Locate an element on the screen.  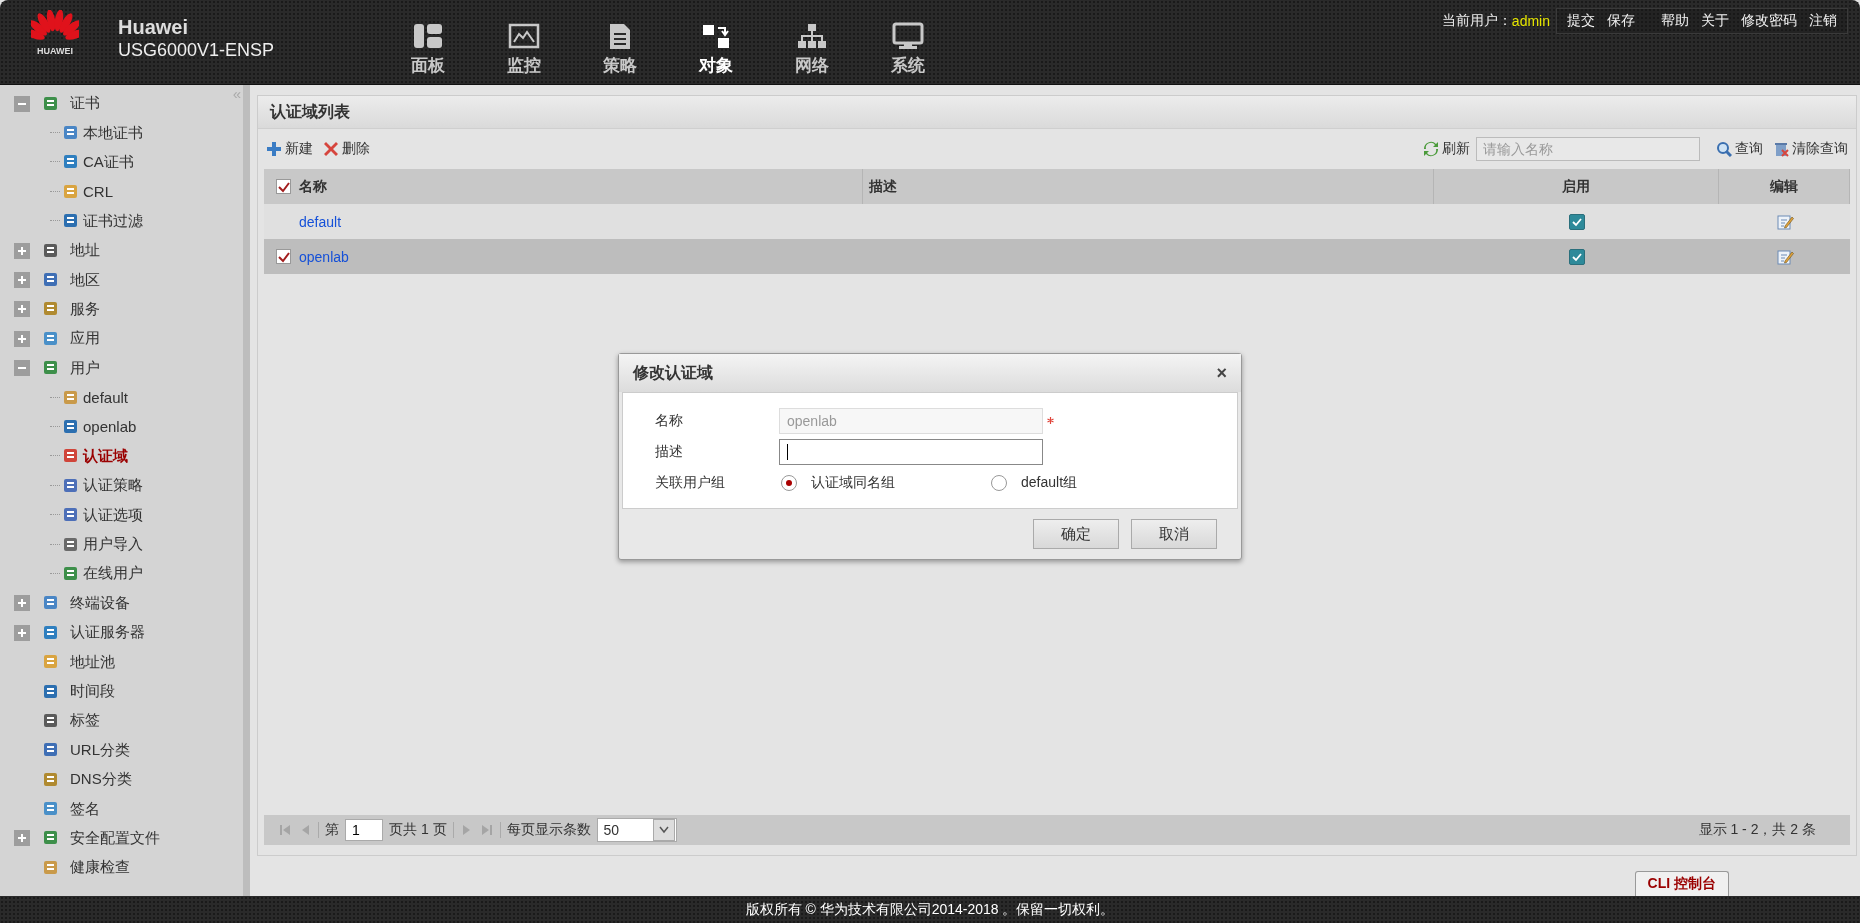
delete-button: 删除 is located at coordinates (346, 149).